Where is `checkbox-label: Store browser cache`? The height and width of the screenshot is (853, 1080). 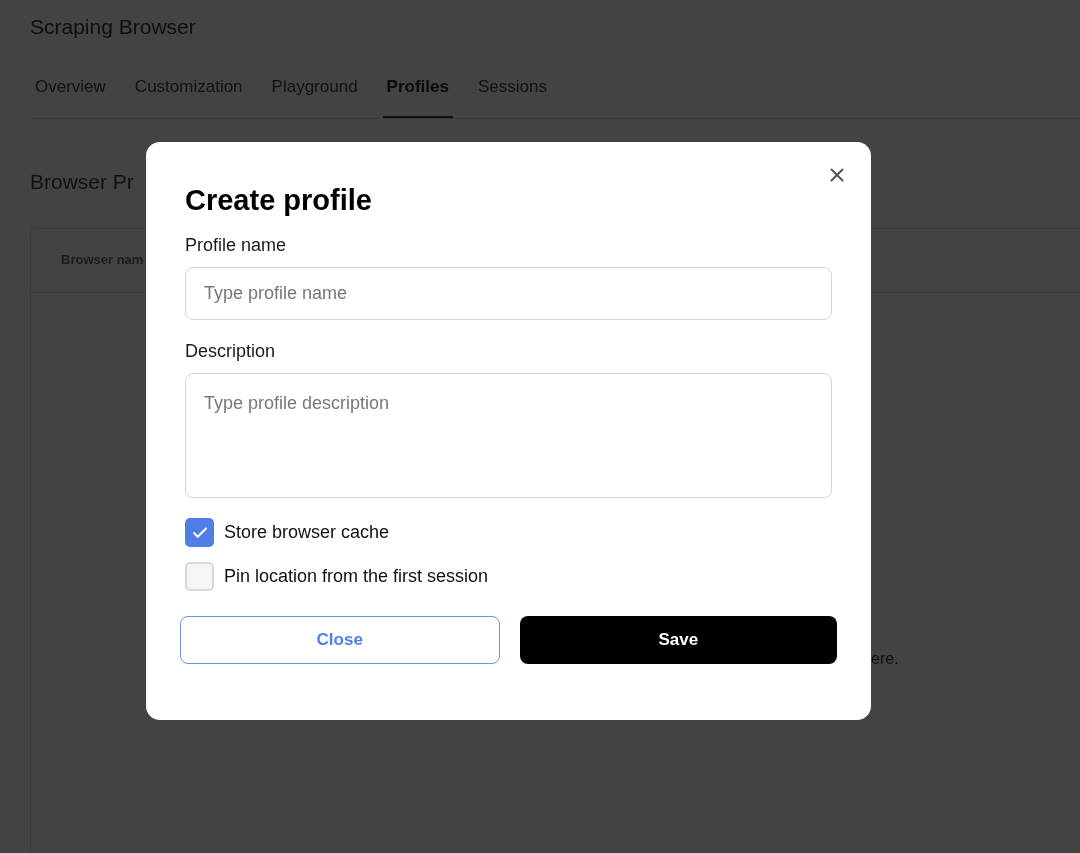 checkbox-label: Store browser cache is located at coordinates (307, 532).